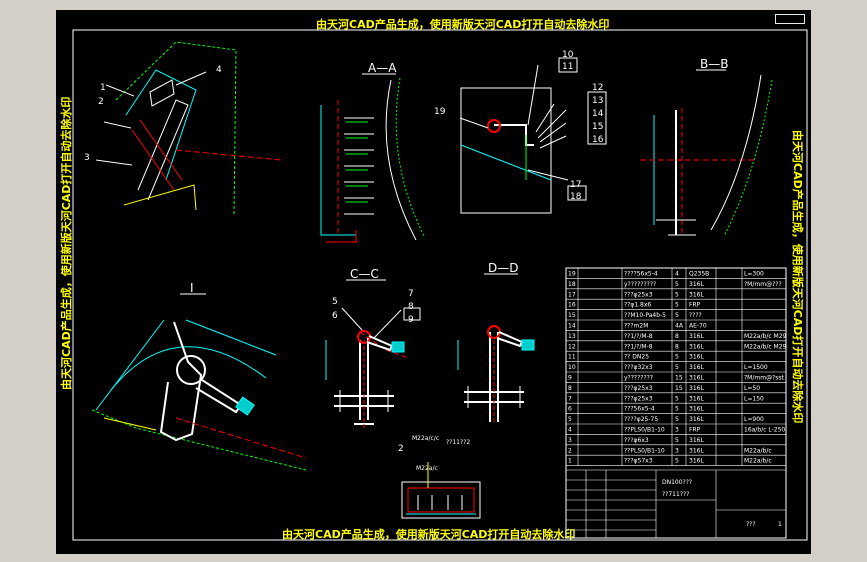 This screenshot has height=562, width=867. What do you see at coordinates (763, 284) in the screenshot?
I see `bom-cell-note: ?M/mm@???` at bounding box center [763, 284].